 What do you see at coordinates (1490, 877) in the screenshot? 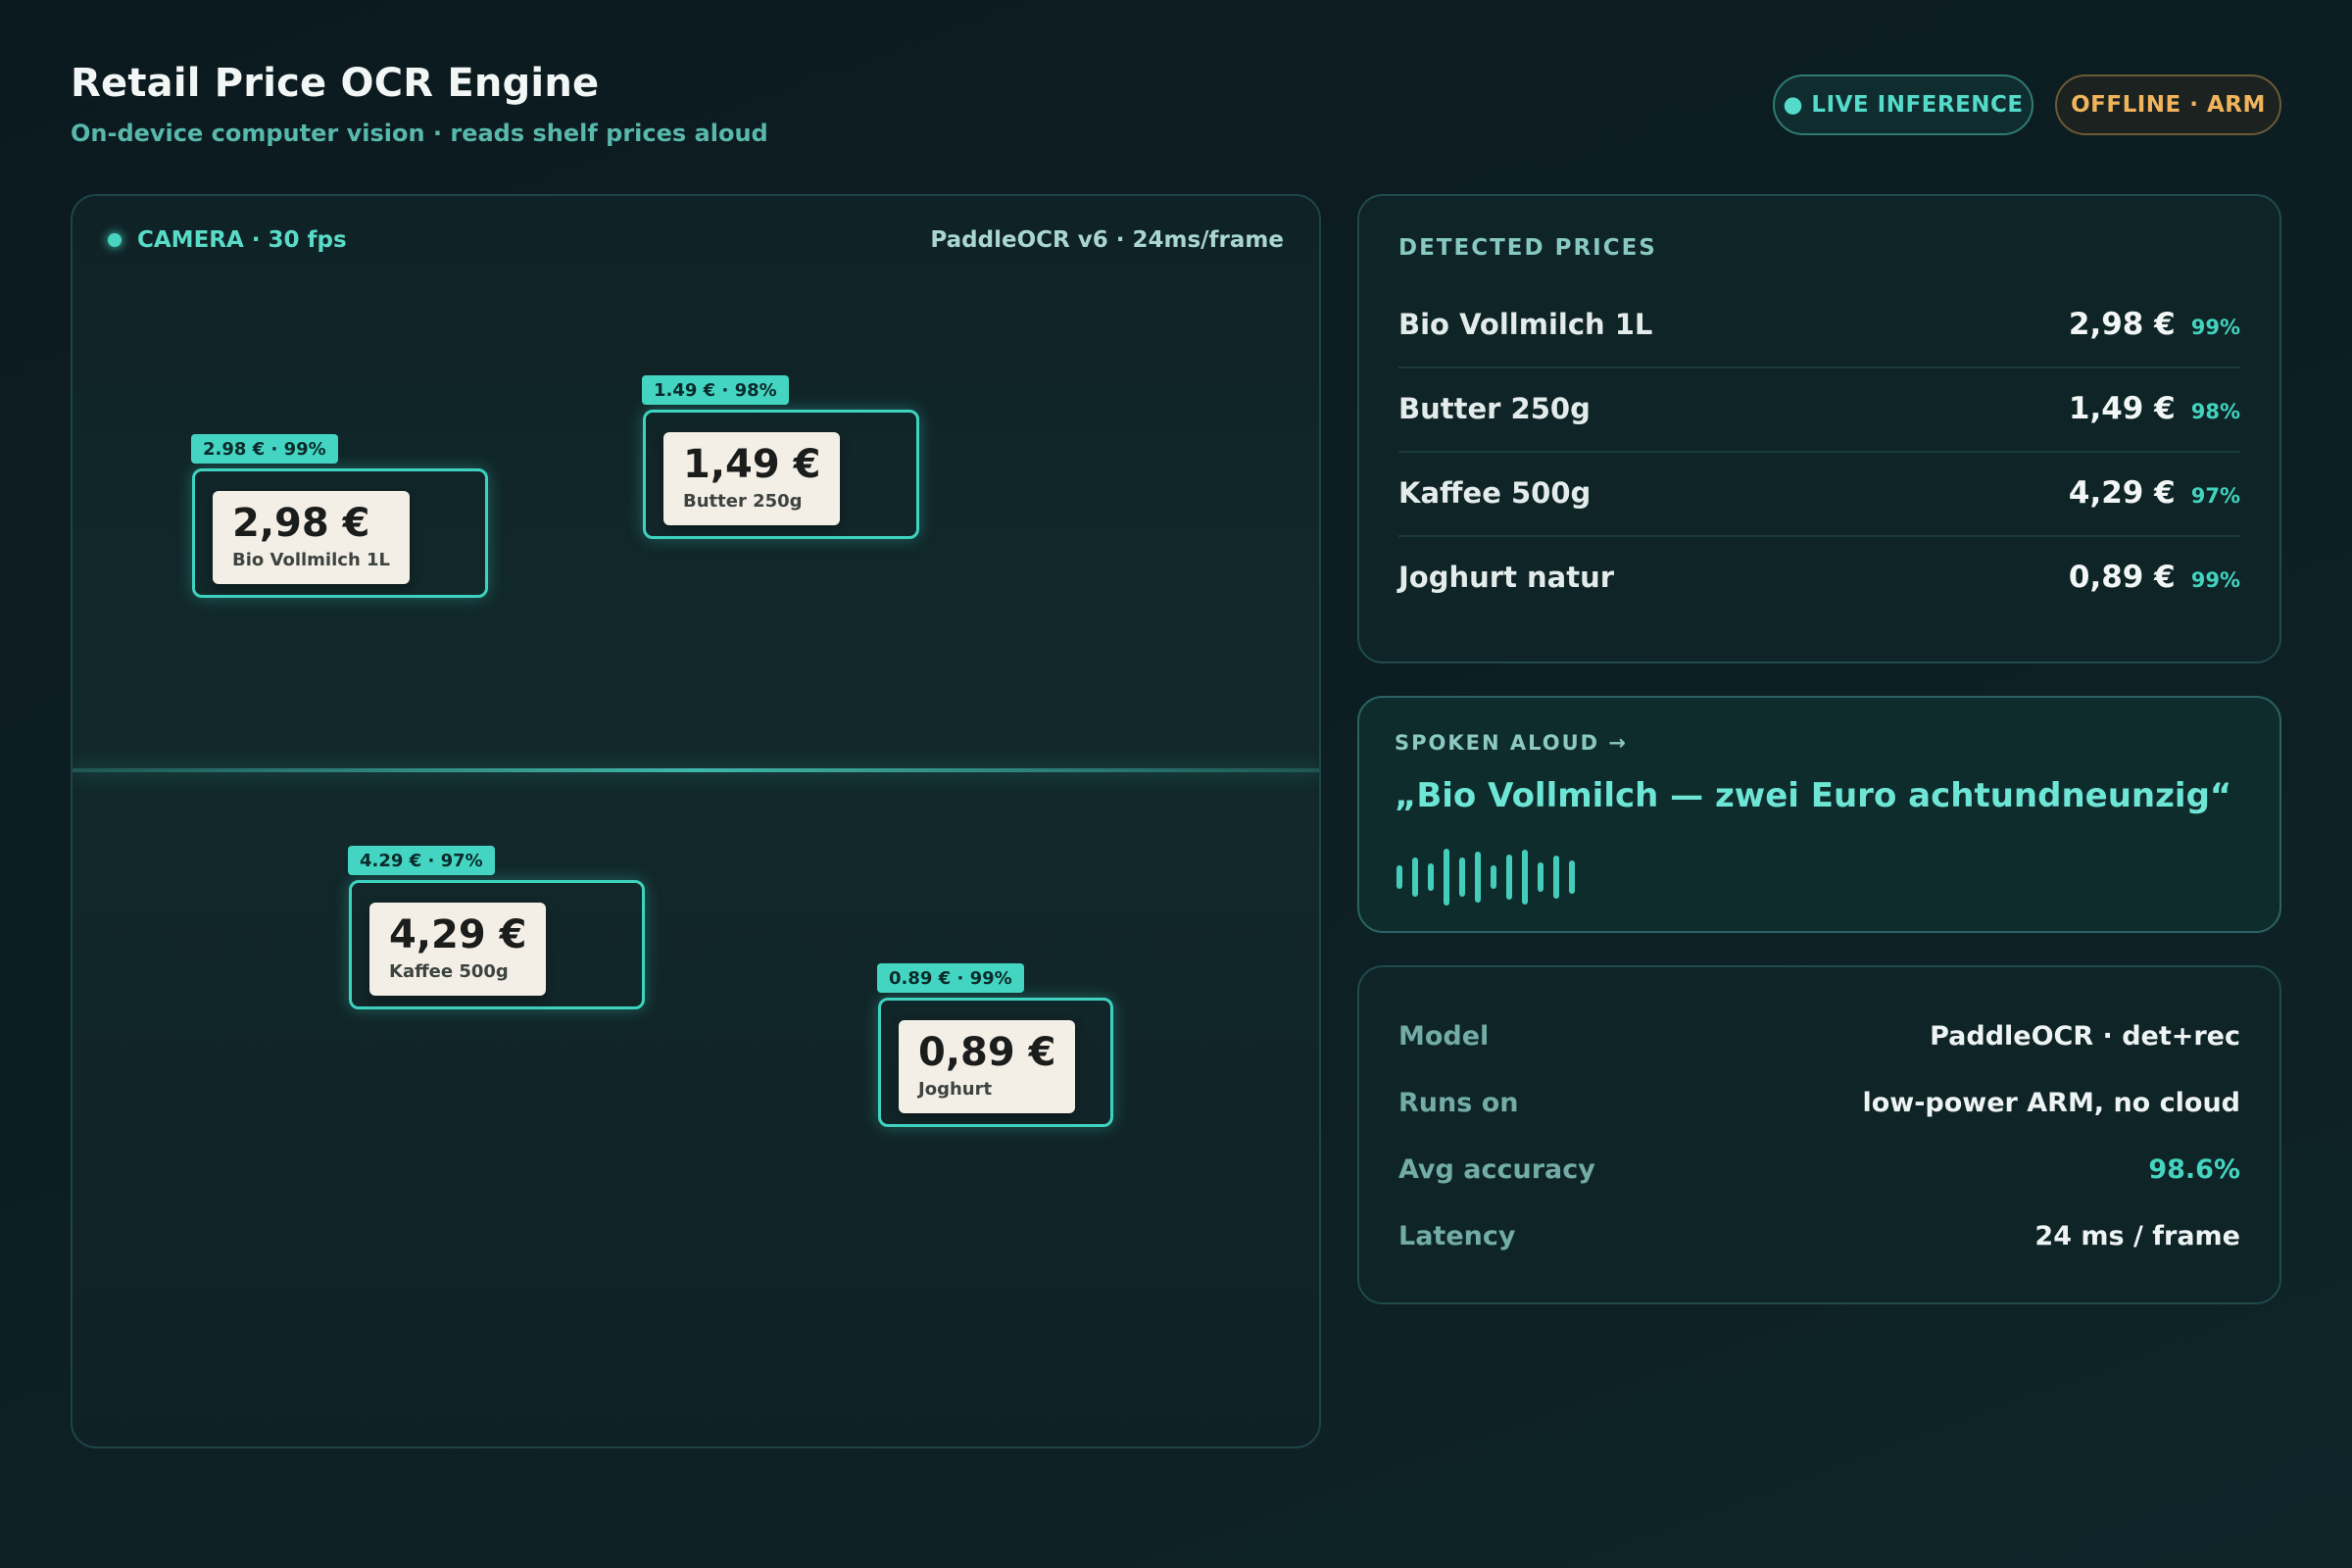
I see `audio-waveform-icon` at bounding box center [1490, 877].